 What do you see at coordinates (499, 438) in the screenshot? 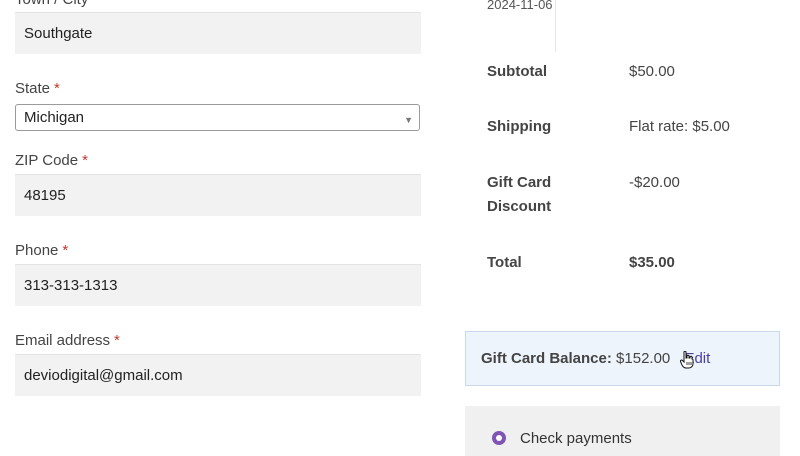
I see `check-payments-radio` at bounding box center [499, 438].